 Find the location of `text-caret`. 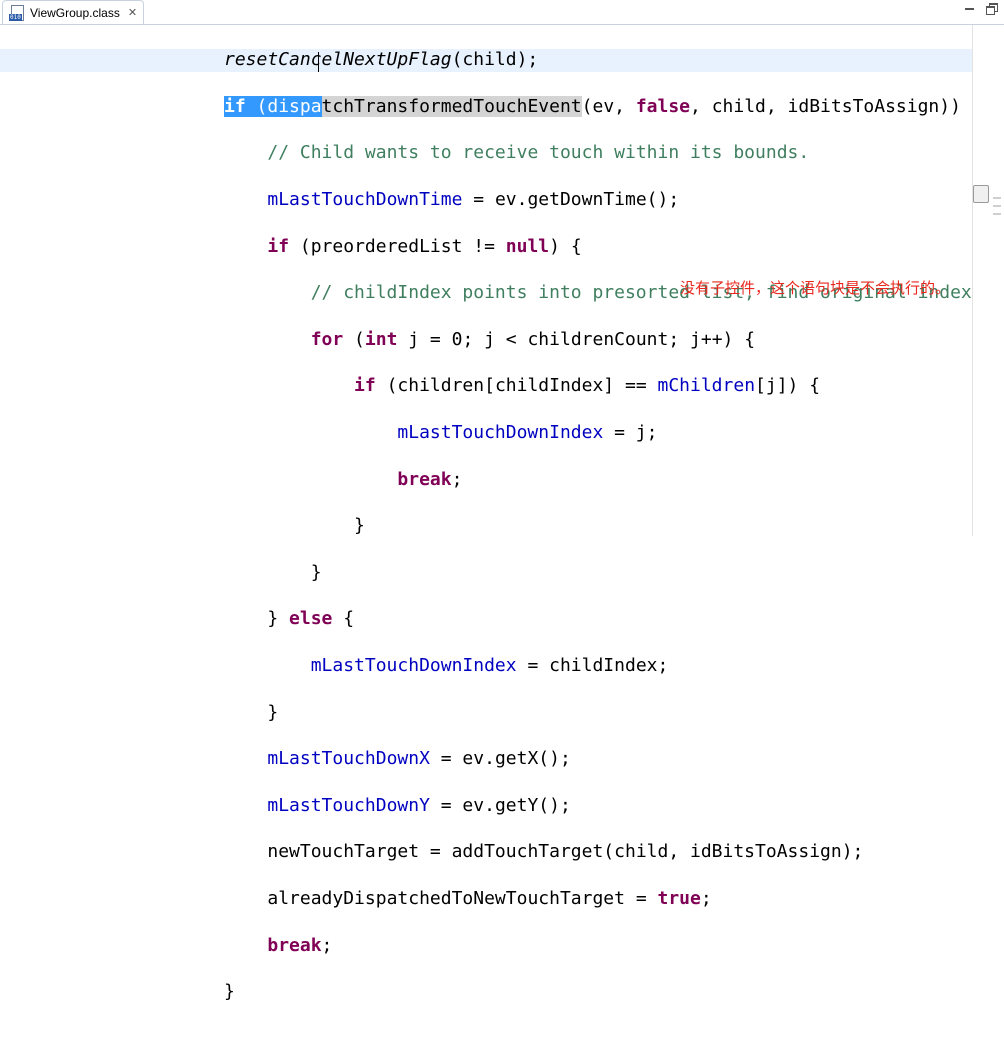

text-caret is located at coordinates (318, 62).